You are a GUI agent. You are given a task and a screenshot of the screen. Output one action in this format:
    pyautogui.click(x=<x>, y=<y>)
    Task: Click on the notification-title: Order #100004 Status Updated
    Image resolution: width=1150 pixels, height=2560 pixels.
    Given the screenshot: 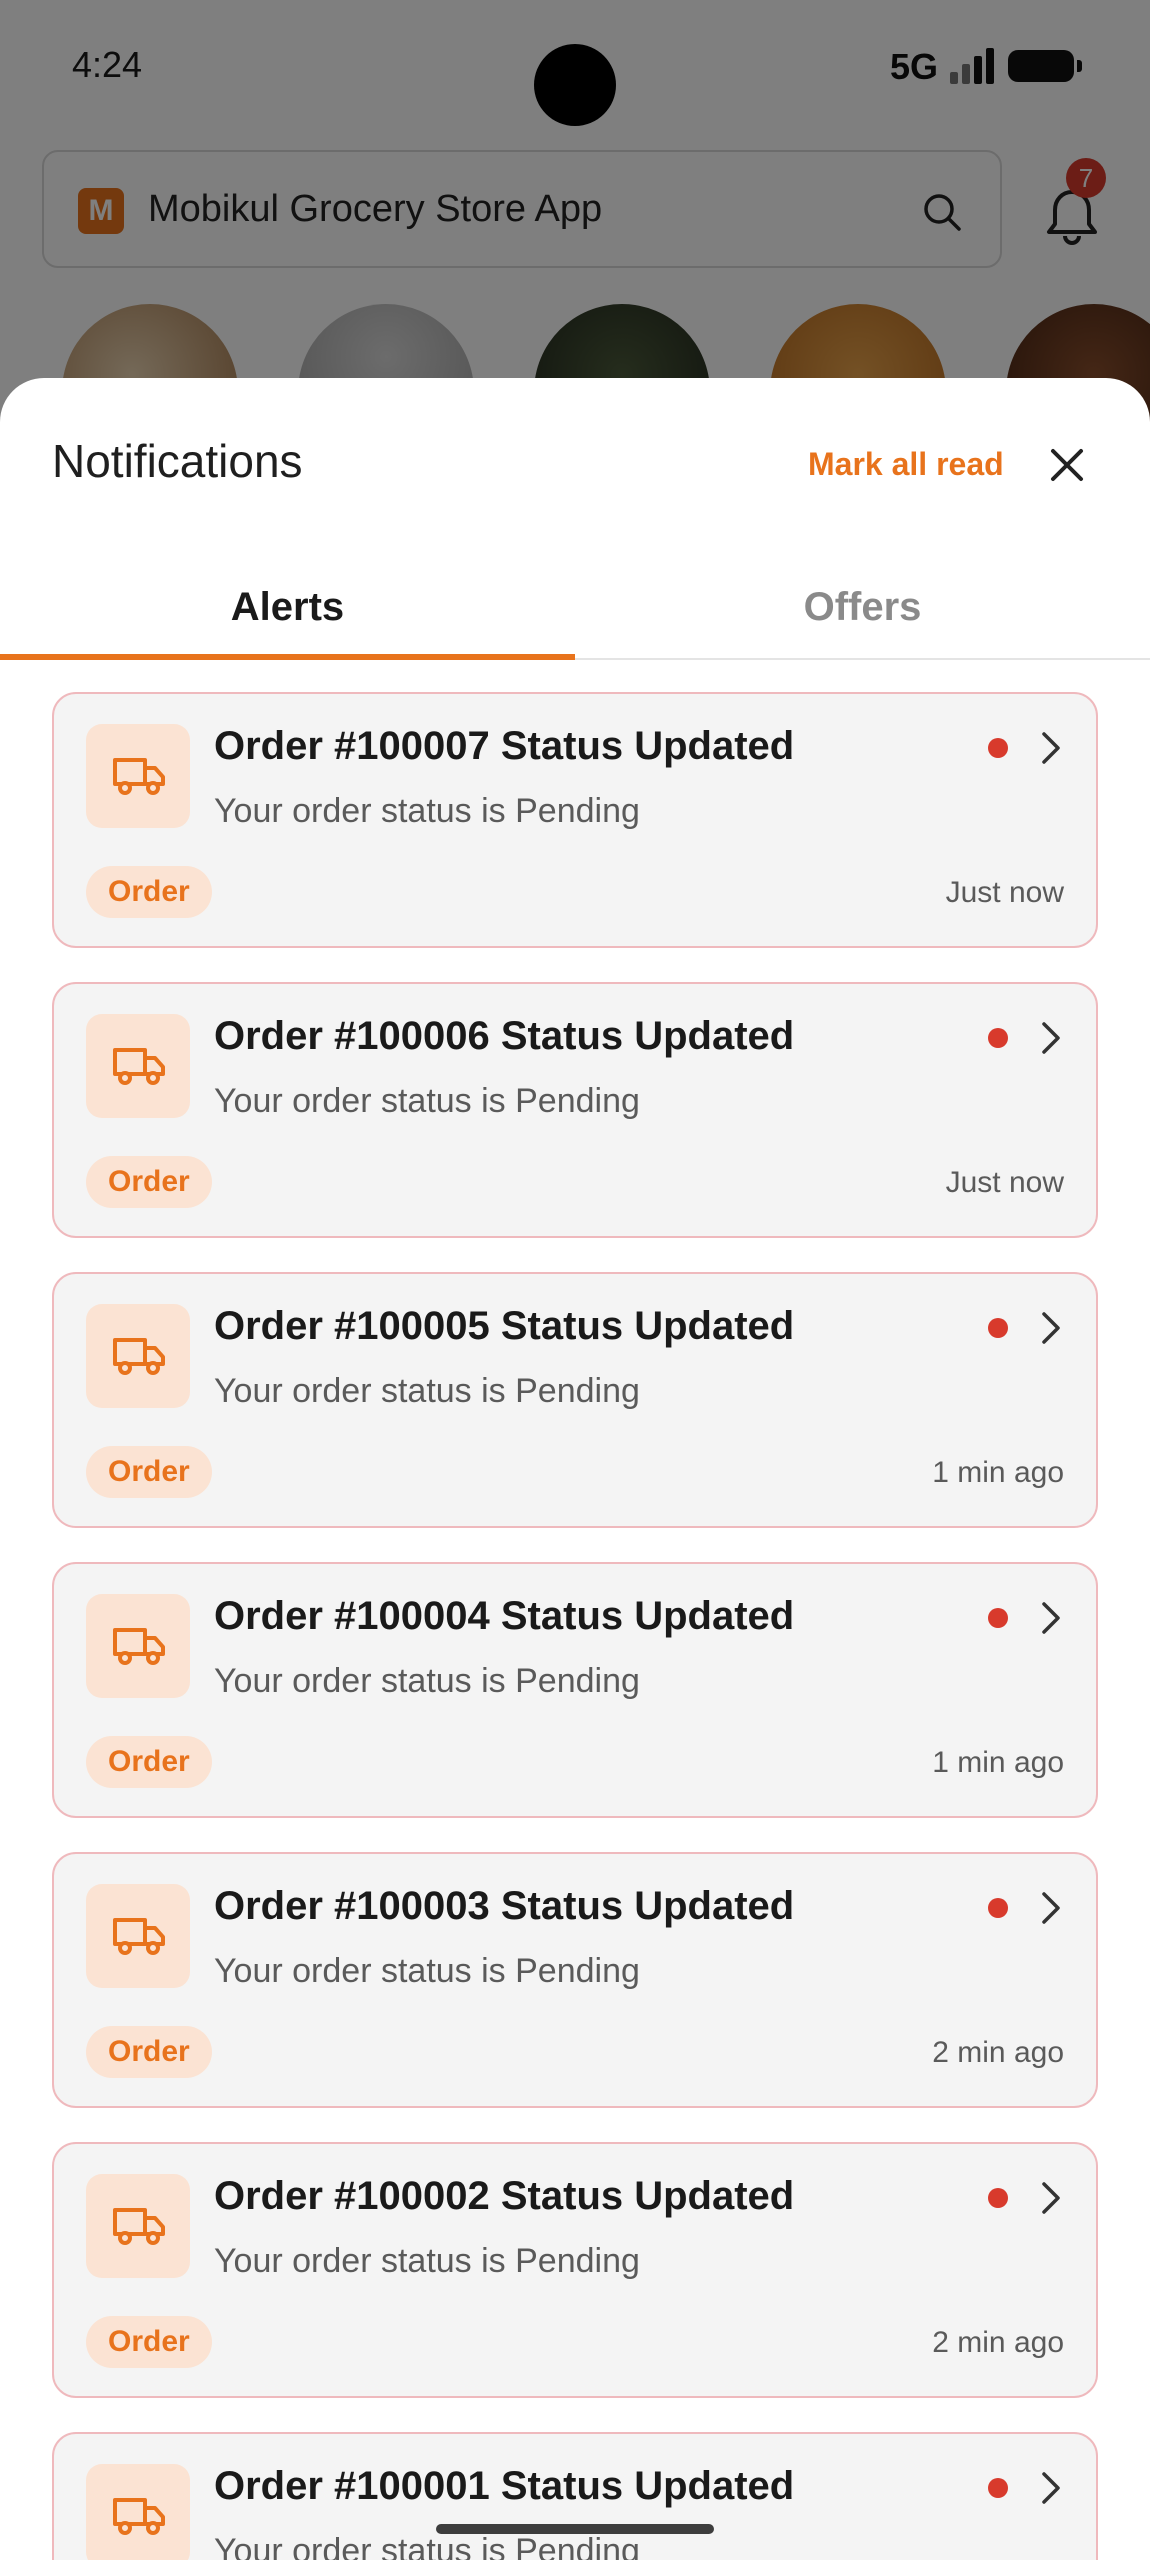 What is the action you would take?
    pyautogui.click(x=504, y=1616)
    